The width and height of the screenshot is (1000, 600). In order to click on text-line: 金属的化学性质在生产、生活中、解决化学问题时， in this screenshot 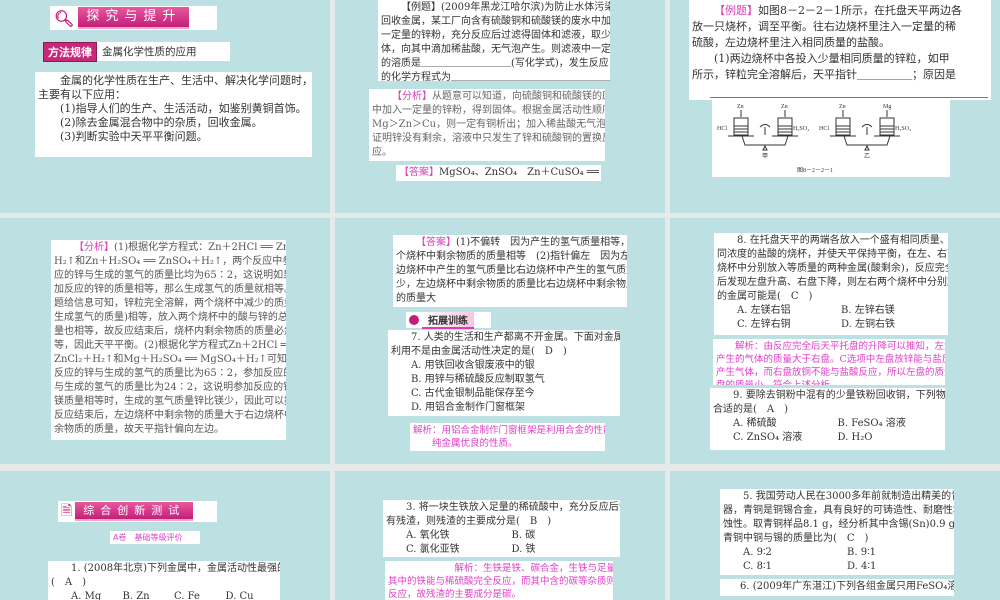, I will do `click(186, 80)`.